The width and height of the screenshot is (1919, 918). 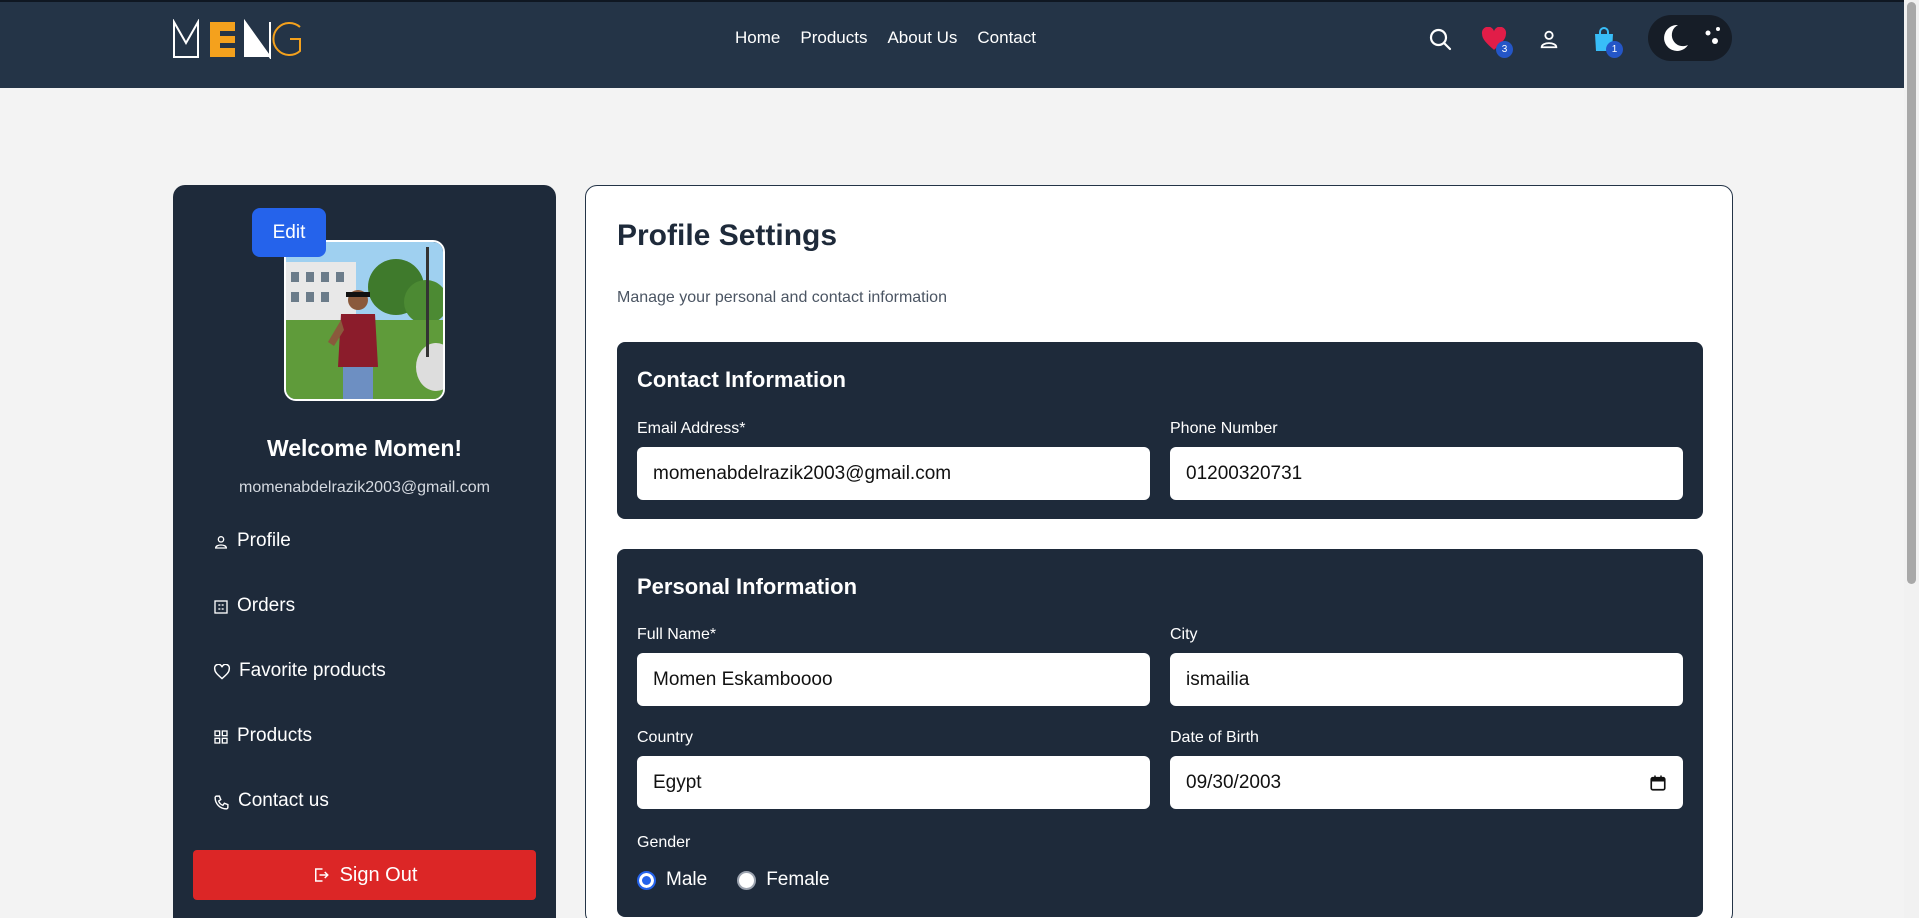 I want to click on dob-label: Date of Birth, so click(x=1214, y=737).